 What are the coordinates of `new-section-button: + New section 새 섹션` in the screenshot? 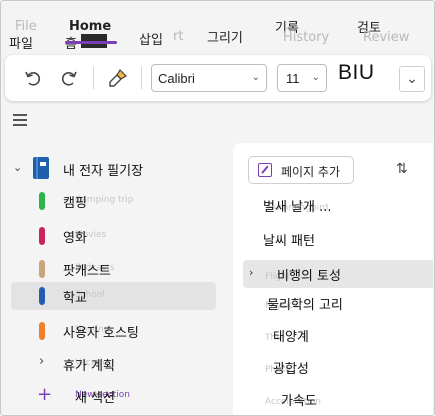 It's located at (113, 396).